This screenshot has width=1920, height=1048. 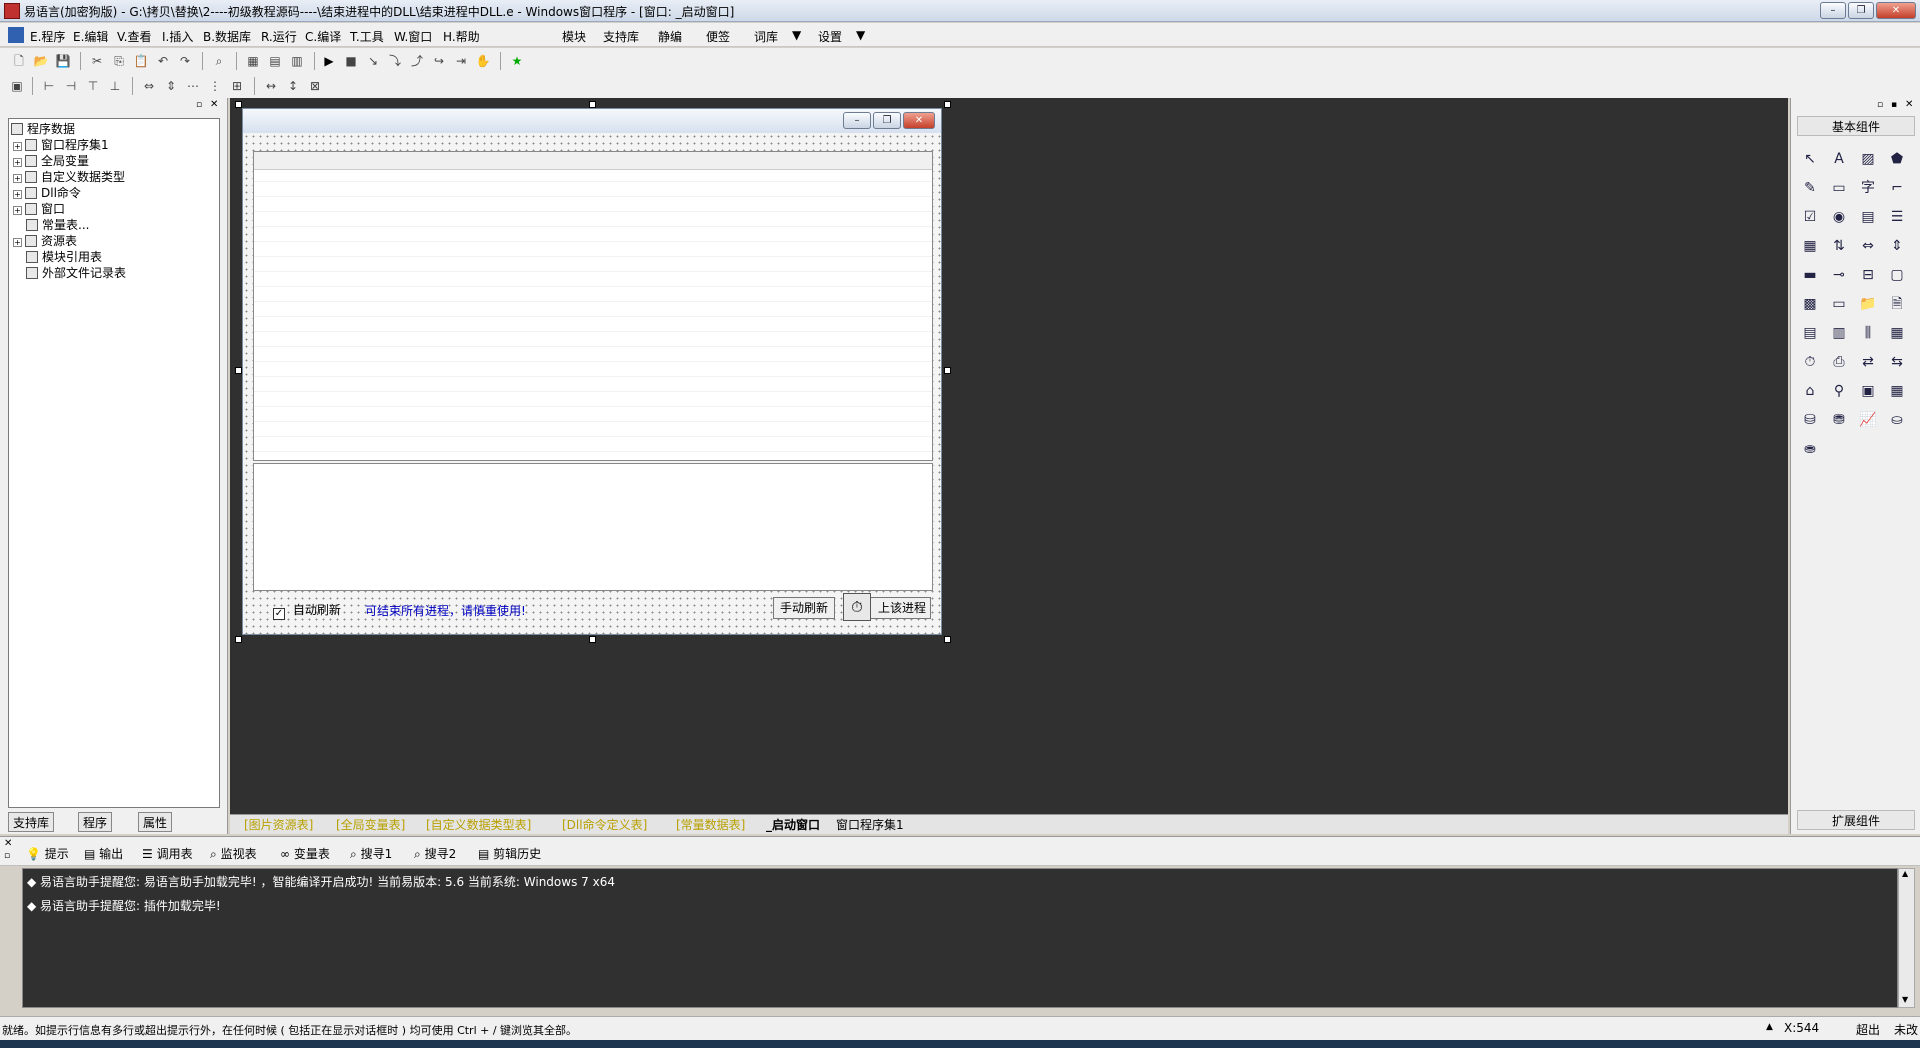 I want to click on menu-tools: T.工具, so click(x=367, y=36).